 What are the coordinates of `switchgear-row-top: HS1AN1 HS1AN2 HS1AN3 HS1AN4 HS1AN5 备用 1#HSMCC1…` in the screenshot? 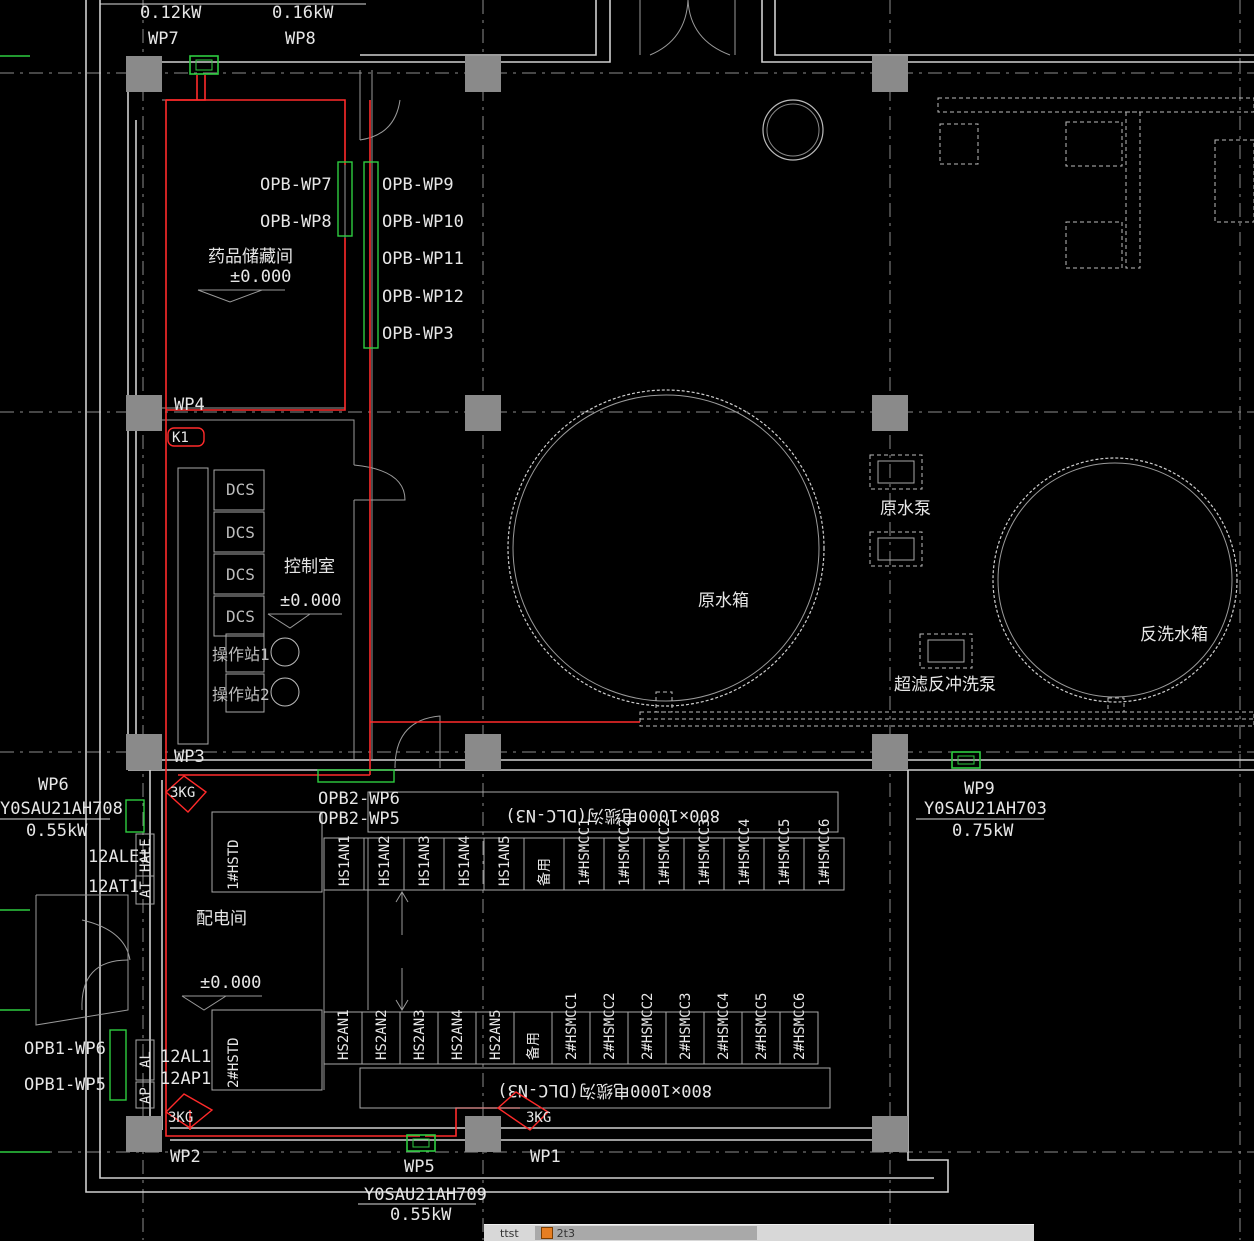 It's located at (584, 855).